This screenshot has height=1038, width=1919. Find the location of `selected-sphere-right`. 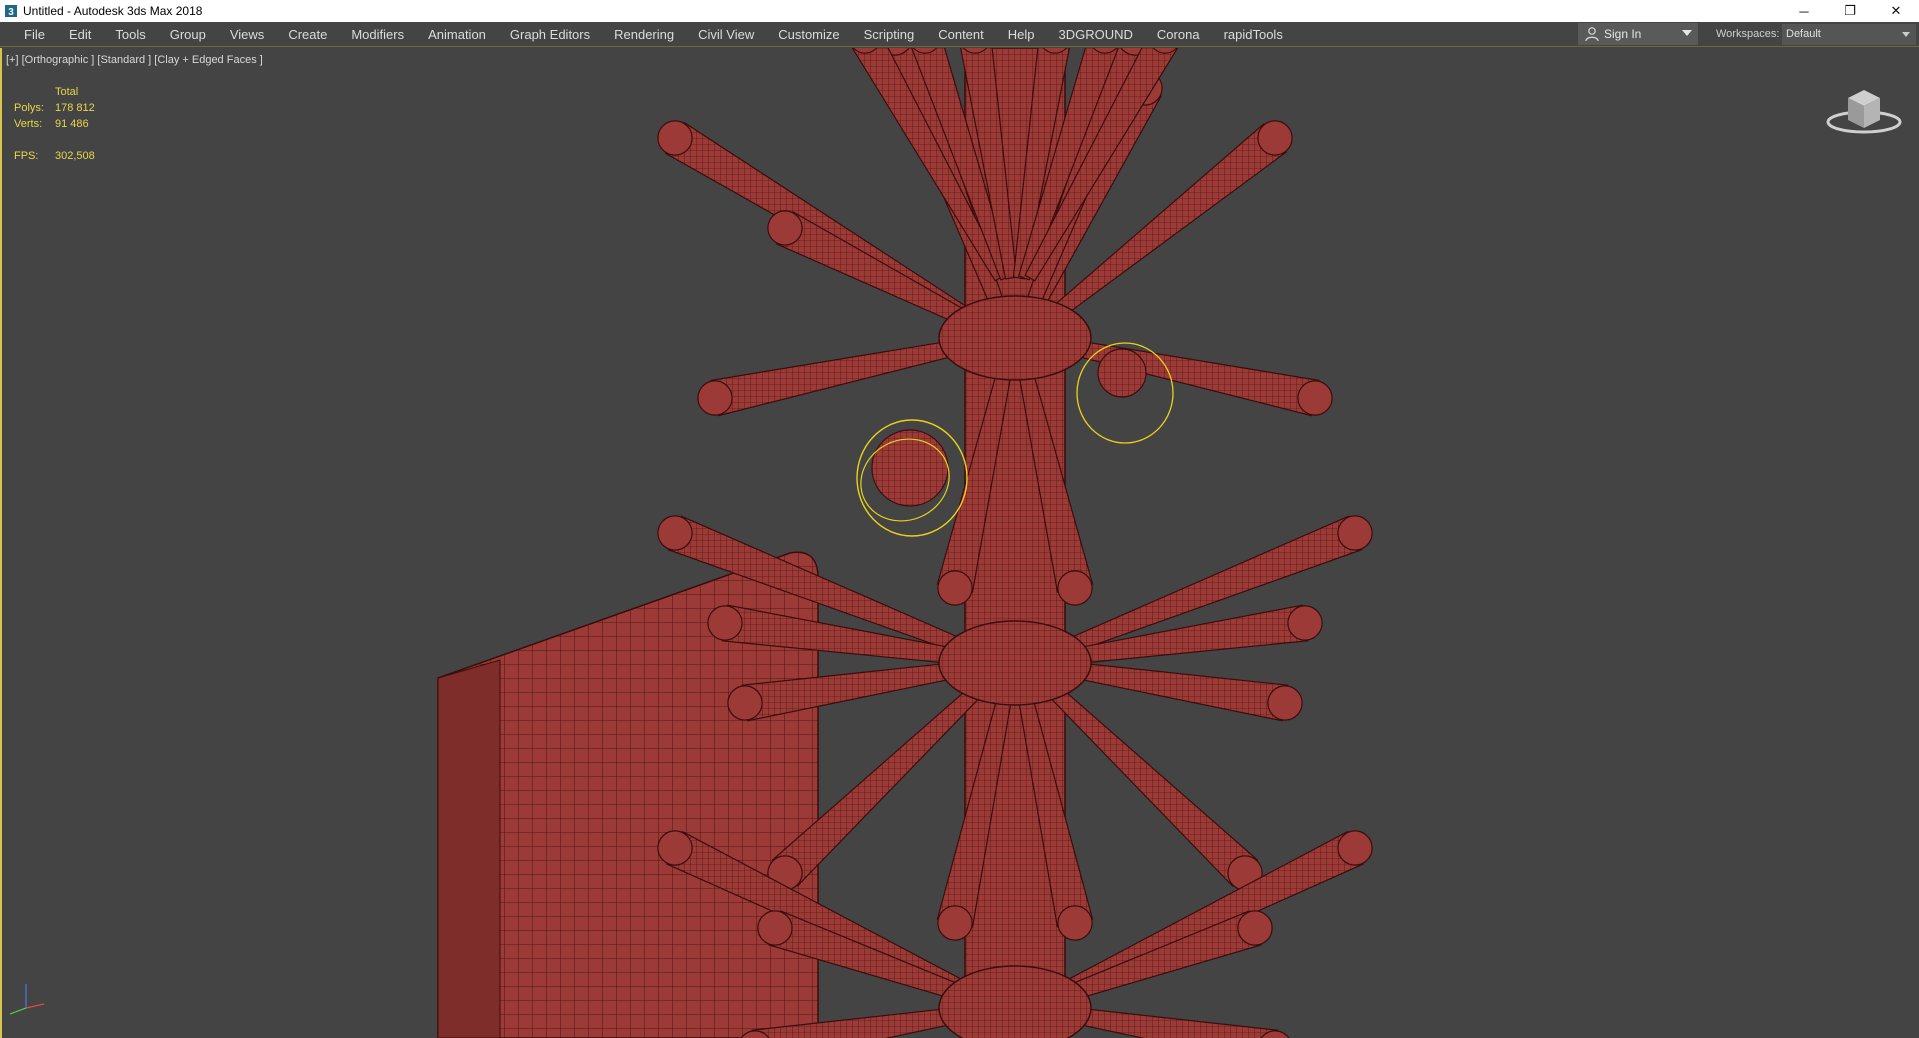

selected-sphere-right is located at coordinates (1122, 373).